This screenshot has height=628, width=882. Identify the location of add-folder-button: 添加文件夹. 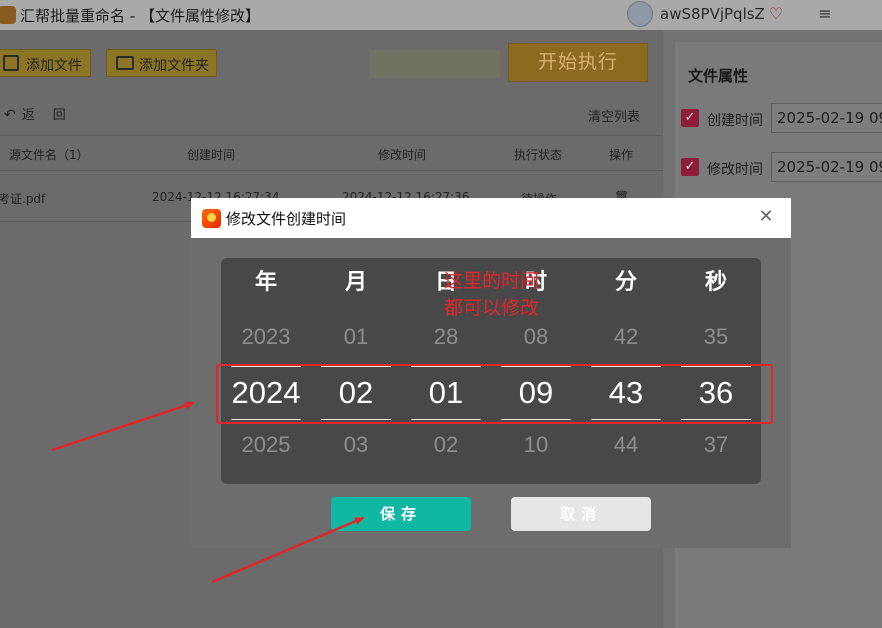
(161, 63).